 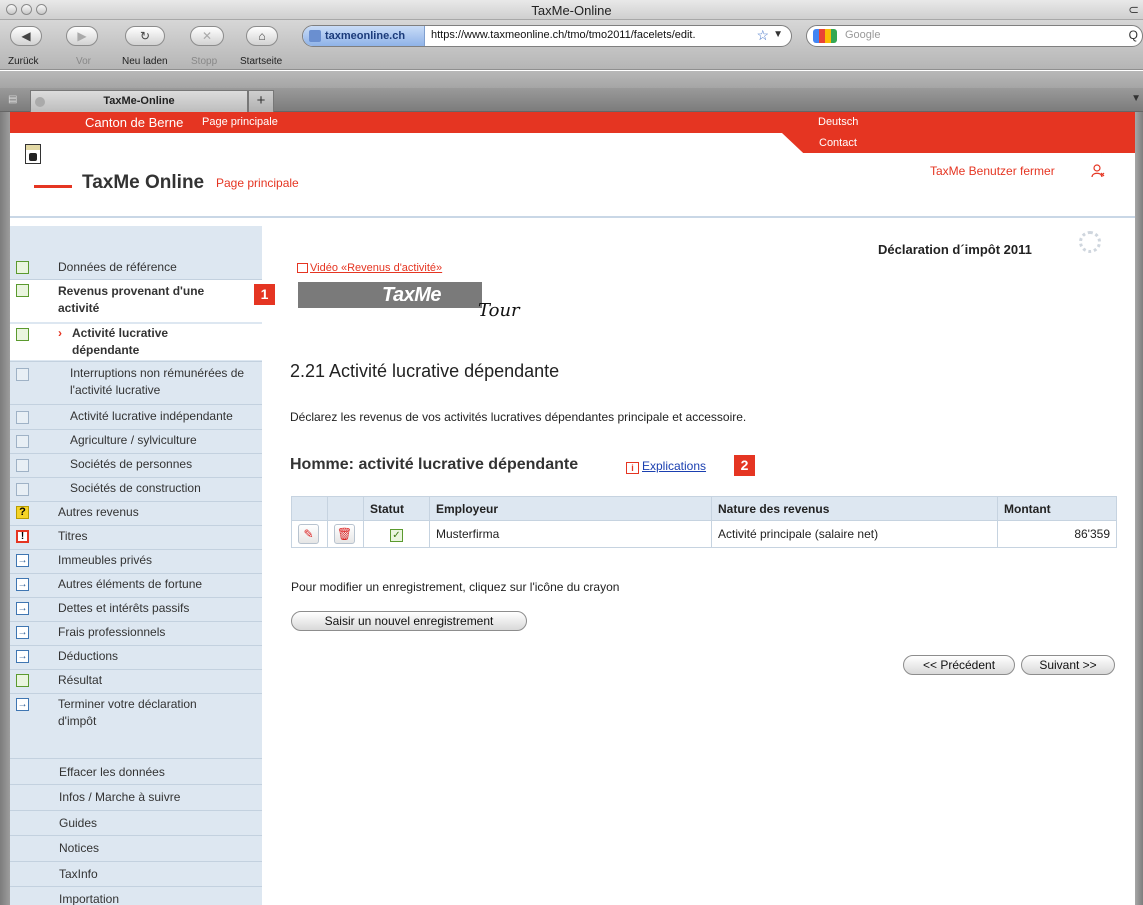 What do you see at coordinates (12, 99) in the screenshot?
I see `tab-overview-icon: ▤` at bounding box center [12, 99].